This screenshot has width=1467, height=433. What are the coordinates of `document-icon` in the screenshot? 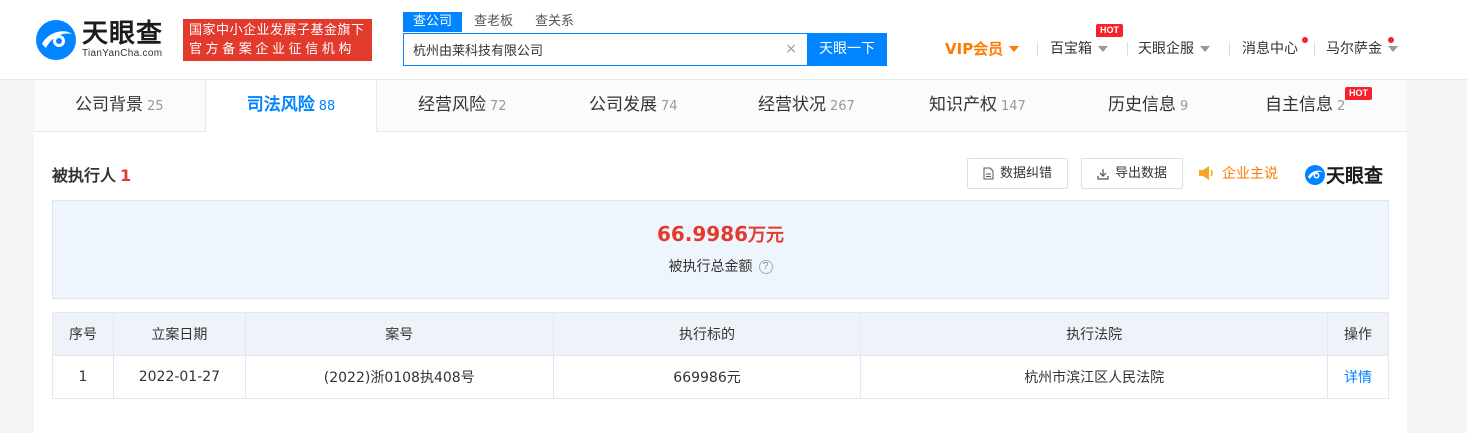 It's located at (988, 173).